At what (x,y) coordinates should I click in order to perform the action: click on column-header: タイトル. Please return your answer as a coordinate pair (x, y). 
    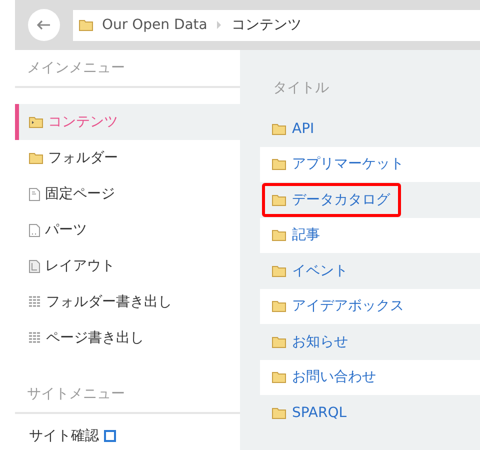
    Looking at the image, I should click on (301, 88).